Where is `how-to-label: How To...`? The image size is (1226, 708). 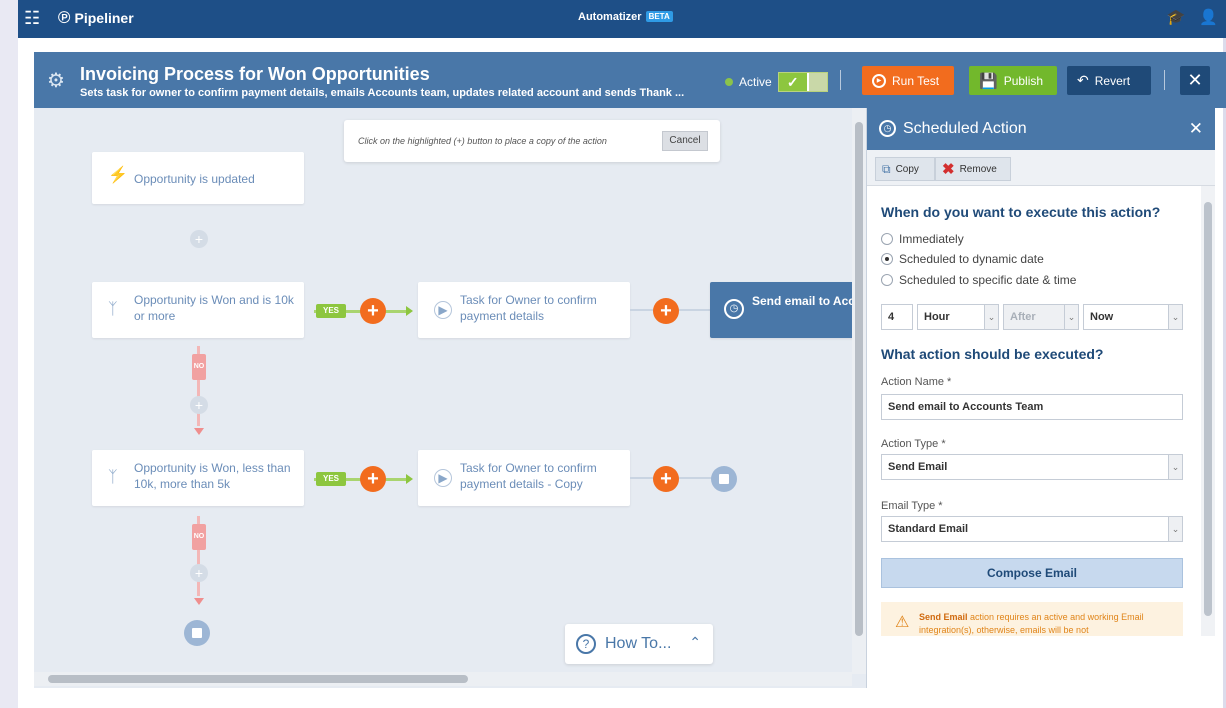 how-to-label: How To... is located at coordinates (638, 643).